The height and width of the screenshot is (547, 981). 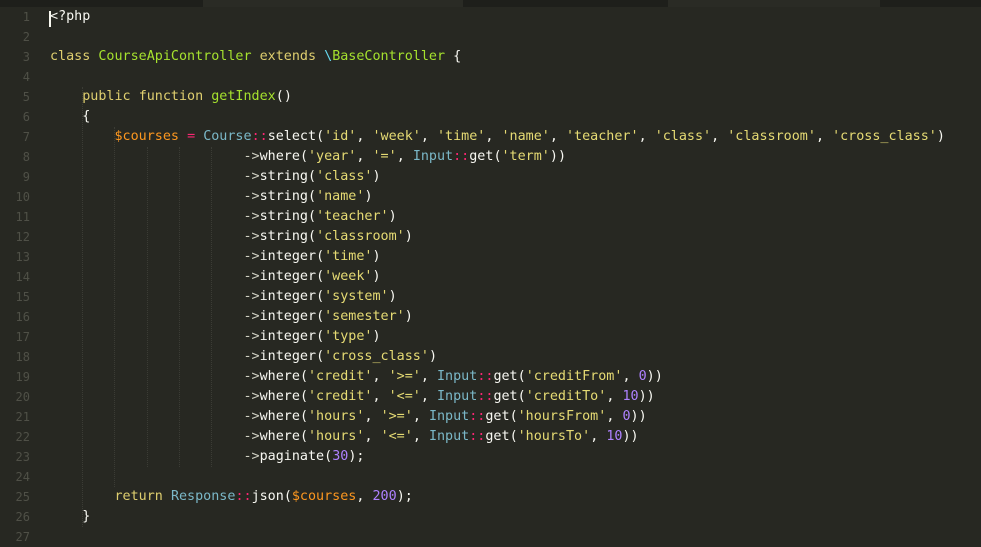 I want to click on code-text: ->string('class'), so click(x=312, y=176).